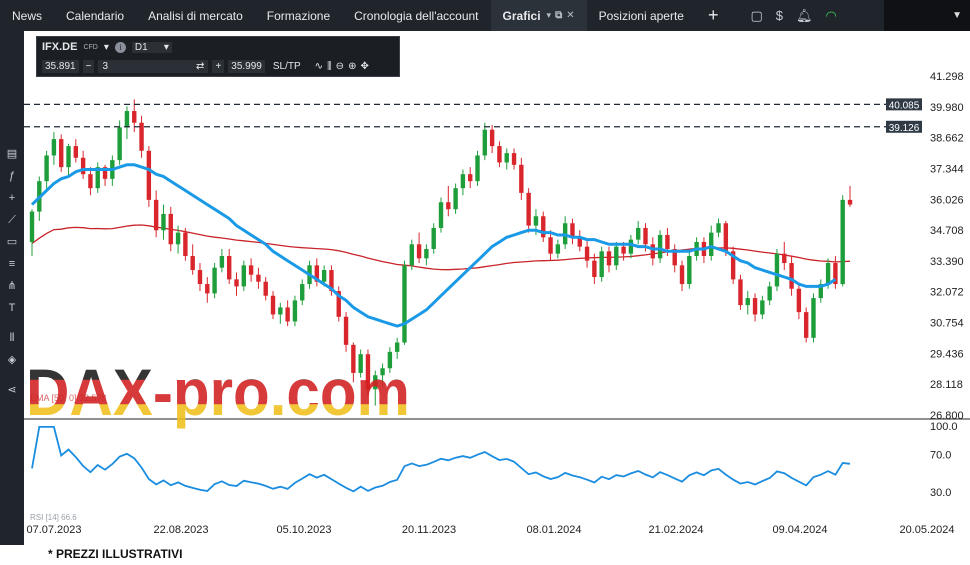 The height and width of the screenshot is (565, 970). What do you see at coordinates (340, 66) in the screenshot?
I see `zoom-out-icon: ⊖` at bounding box center [340, 66].